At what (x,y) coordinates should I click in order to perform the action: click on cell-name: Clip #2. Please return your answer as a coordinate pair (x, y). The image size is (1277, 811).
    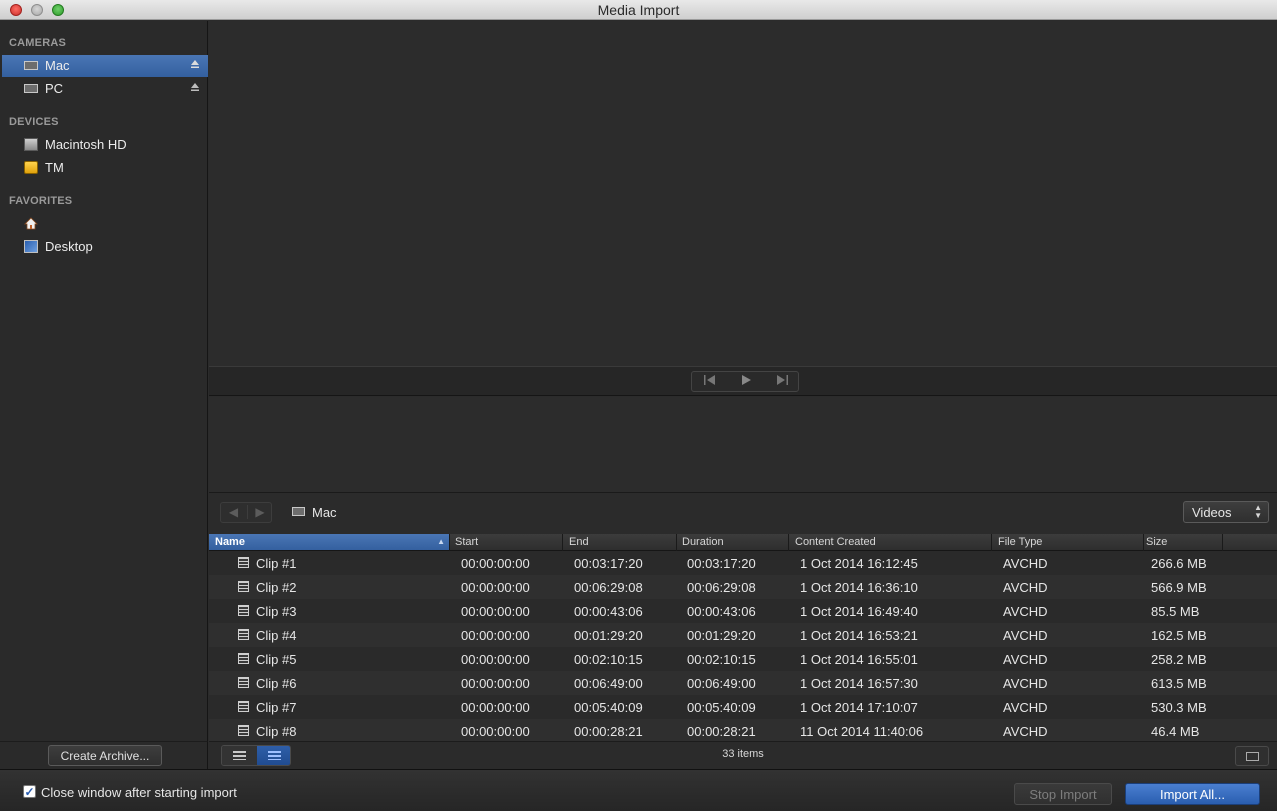
    Looking at the image, I should click on (276, 587).